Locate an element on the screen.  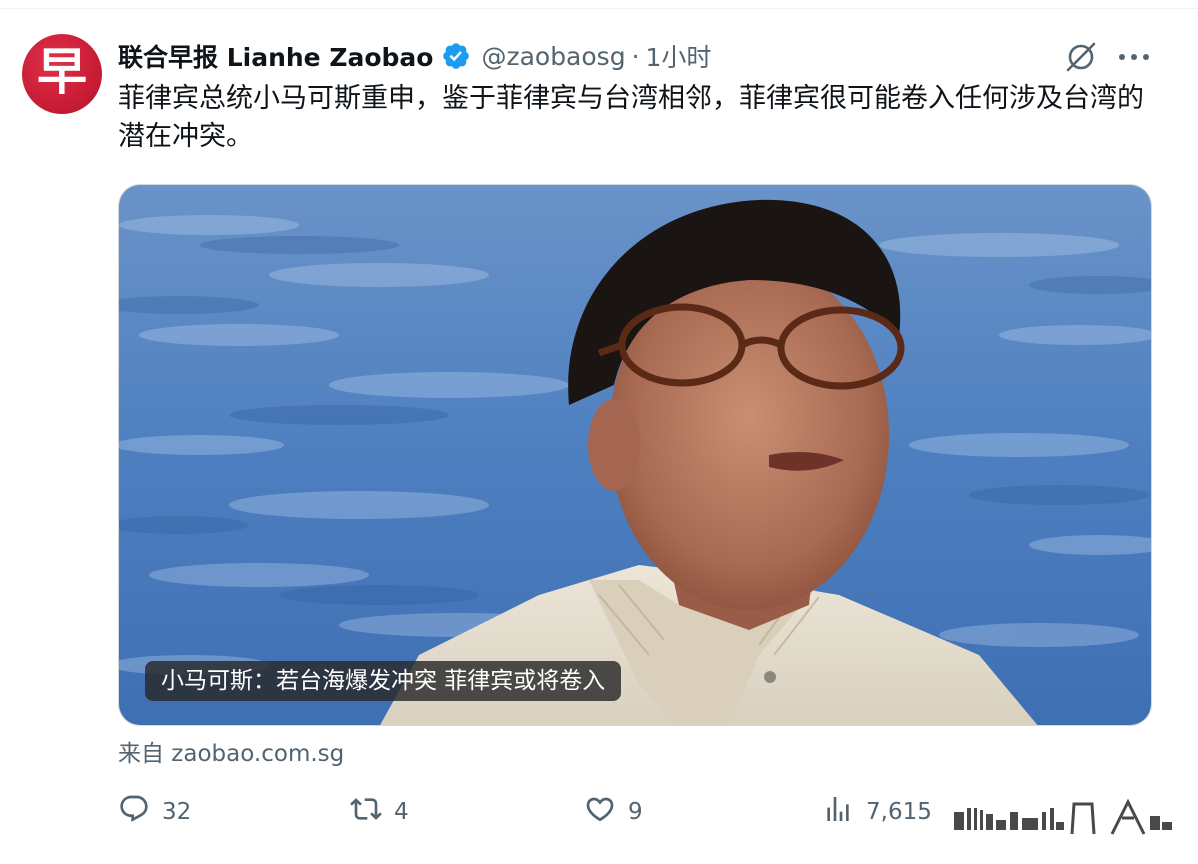
avatar: 早 is located at coordinates (62, 74).